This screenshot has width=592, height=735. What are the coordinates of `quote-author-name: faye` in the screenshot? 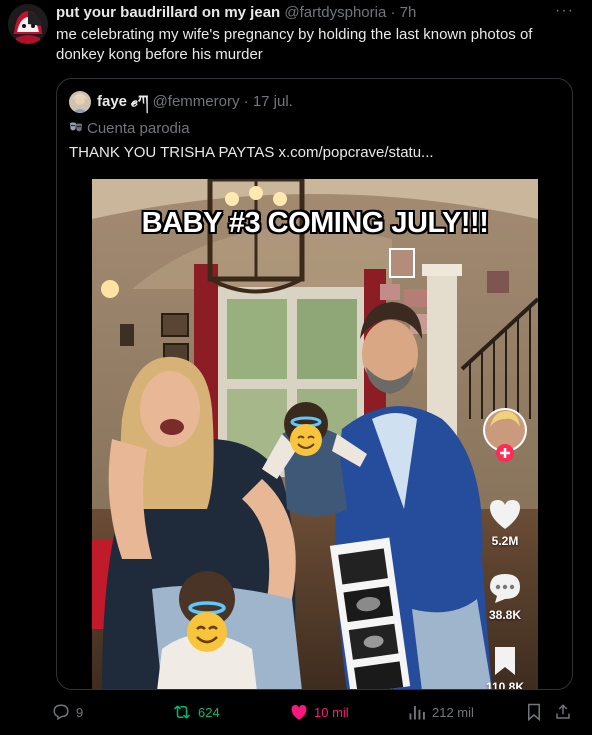 It's located at (112, 101).